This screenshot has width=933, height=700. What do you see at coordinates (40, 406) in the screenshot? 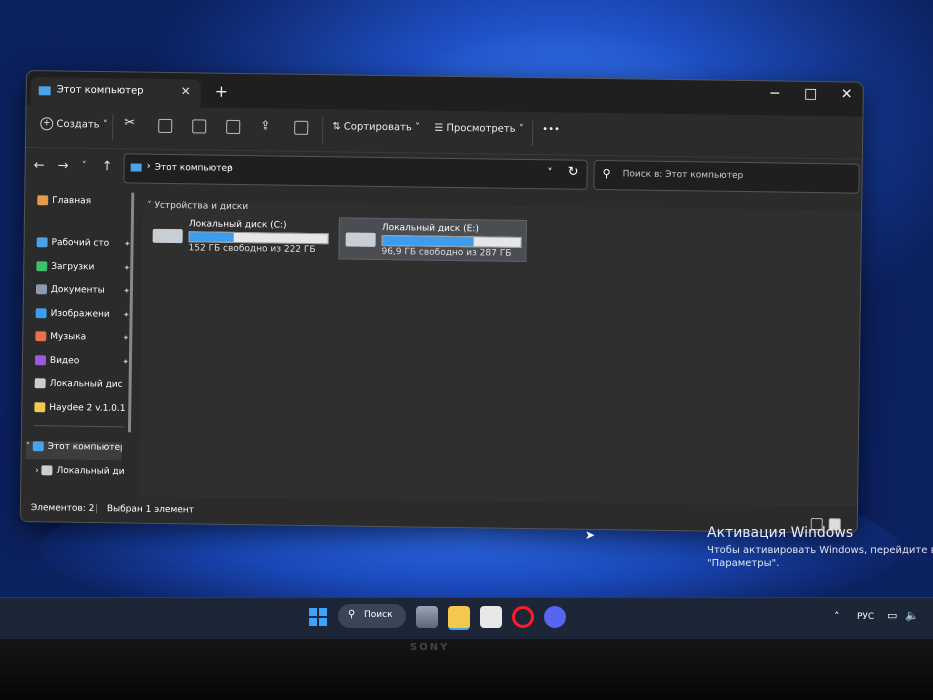
I see `folder-icon` at bounding box center [40, 406].